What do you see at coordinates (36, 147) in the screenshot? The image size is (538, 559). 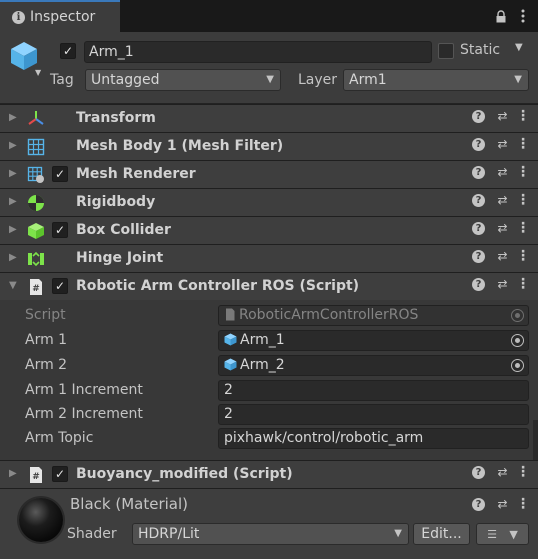 I see `mesh-filter-icon` at bounding box center [36, 147].